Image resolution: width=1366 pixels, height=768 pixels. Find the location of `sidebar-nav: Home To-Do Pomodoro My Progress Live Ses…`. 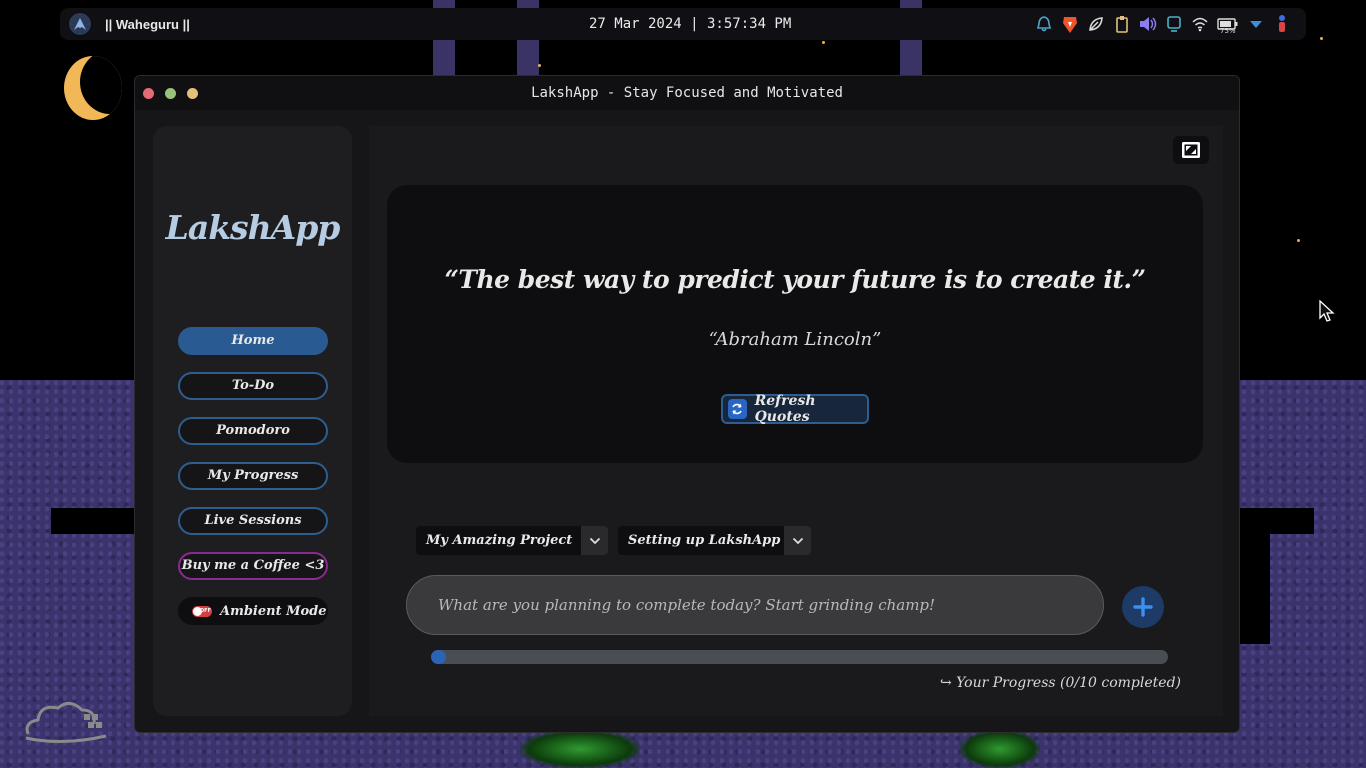

sidebar-nav: Home To-Do Pomodoro My Progress Live Ses… is located at coordinates (253, 476).